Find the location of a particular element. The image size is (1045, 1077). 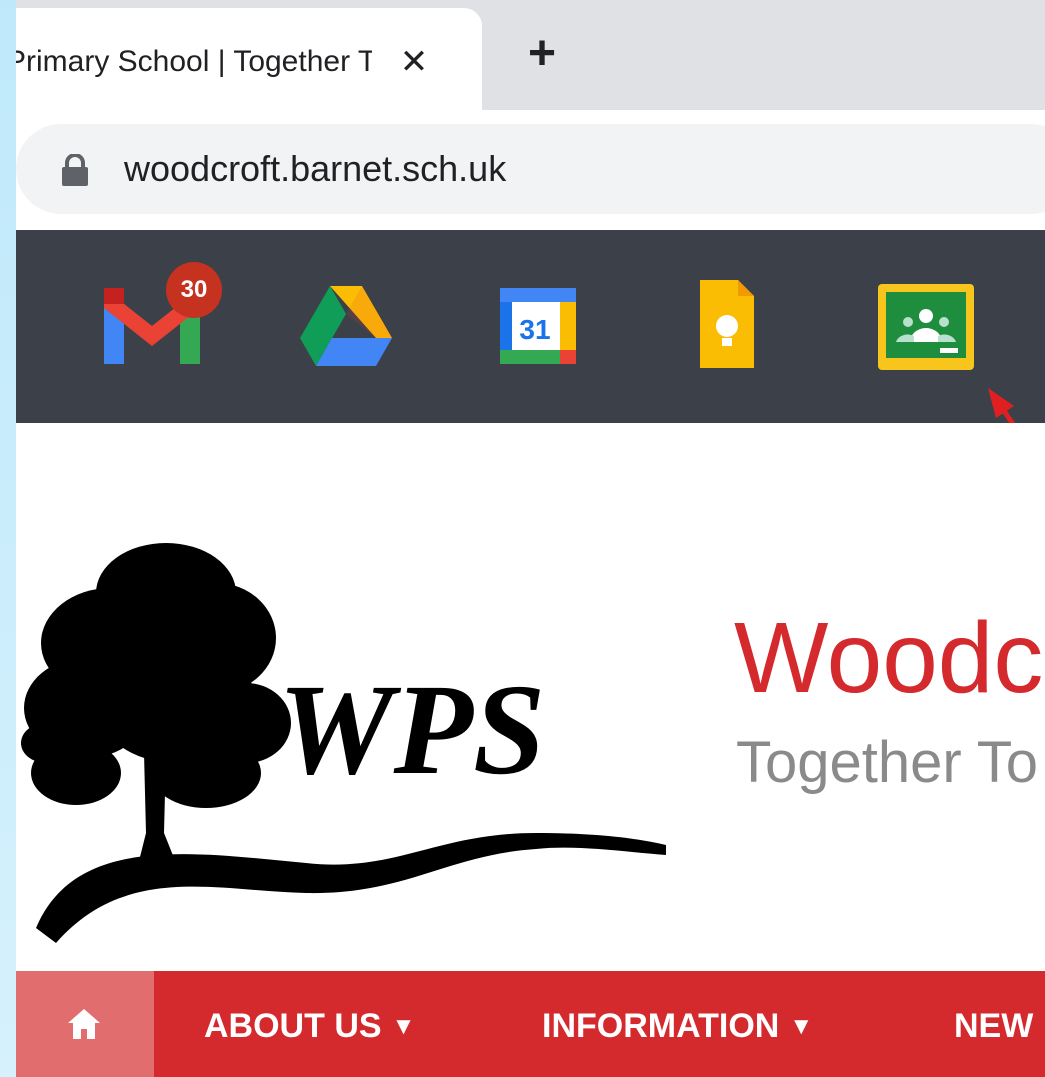

nav-information-label: INFORMATION is located at coordinates (661, 1026).